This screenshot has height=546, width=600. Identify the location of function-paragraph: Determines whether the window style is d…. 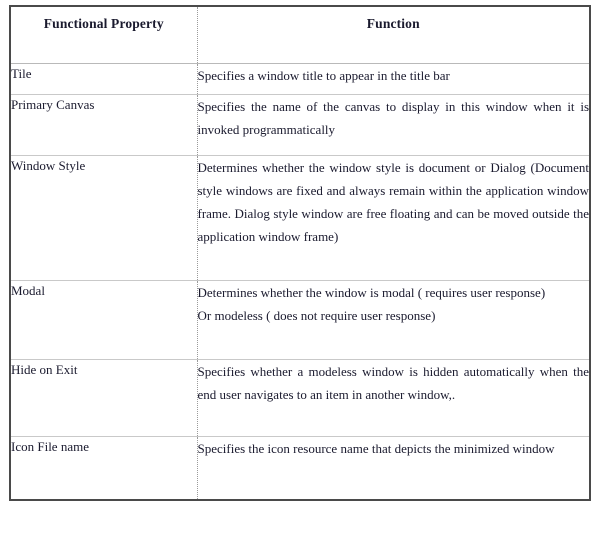
(393, 202).